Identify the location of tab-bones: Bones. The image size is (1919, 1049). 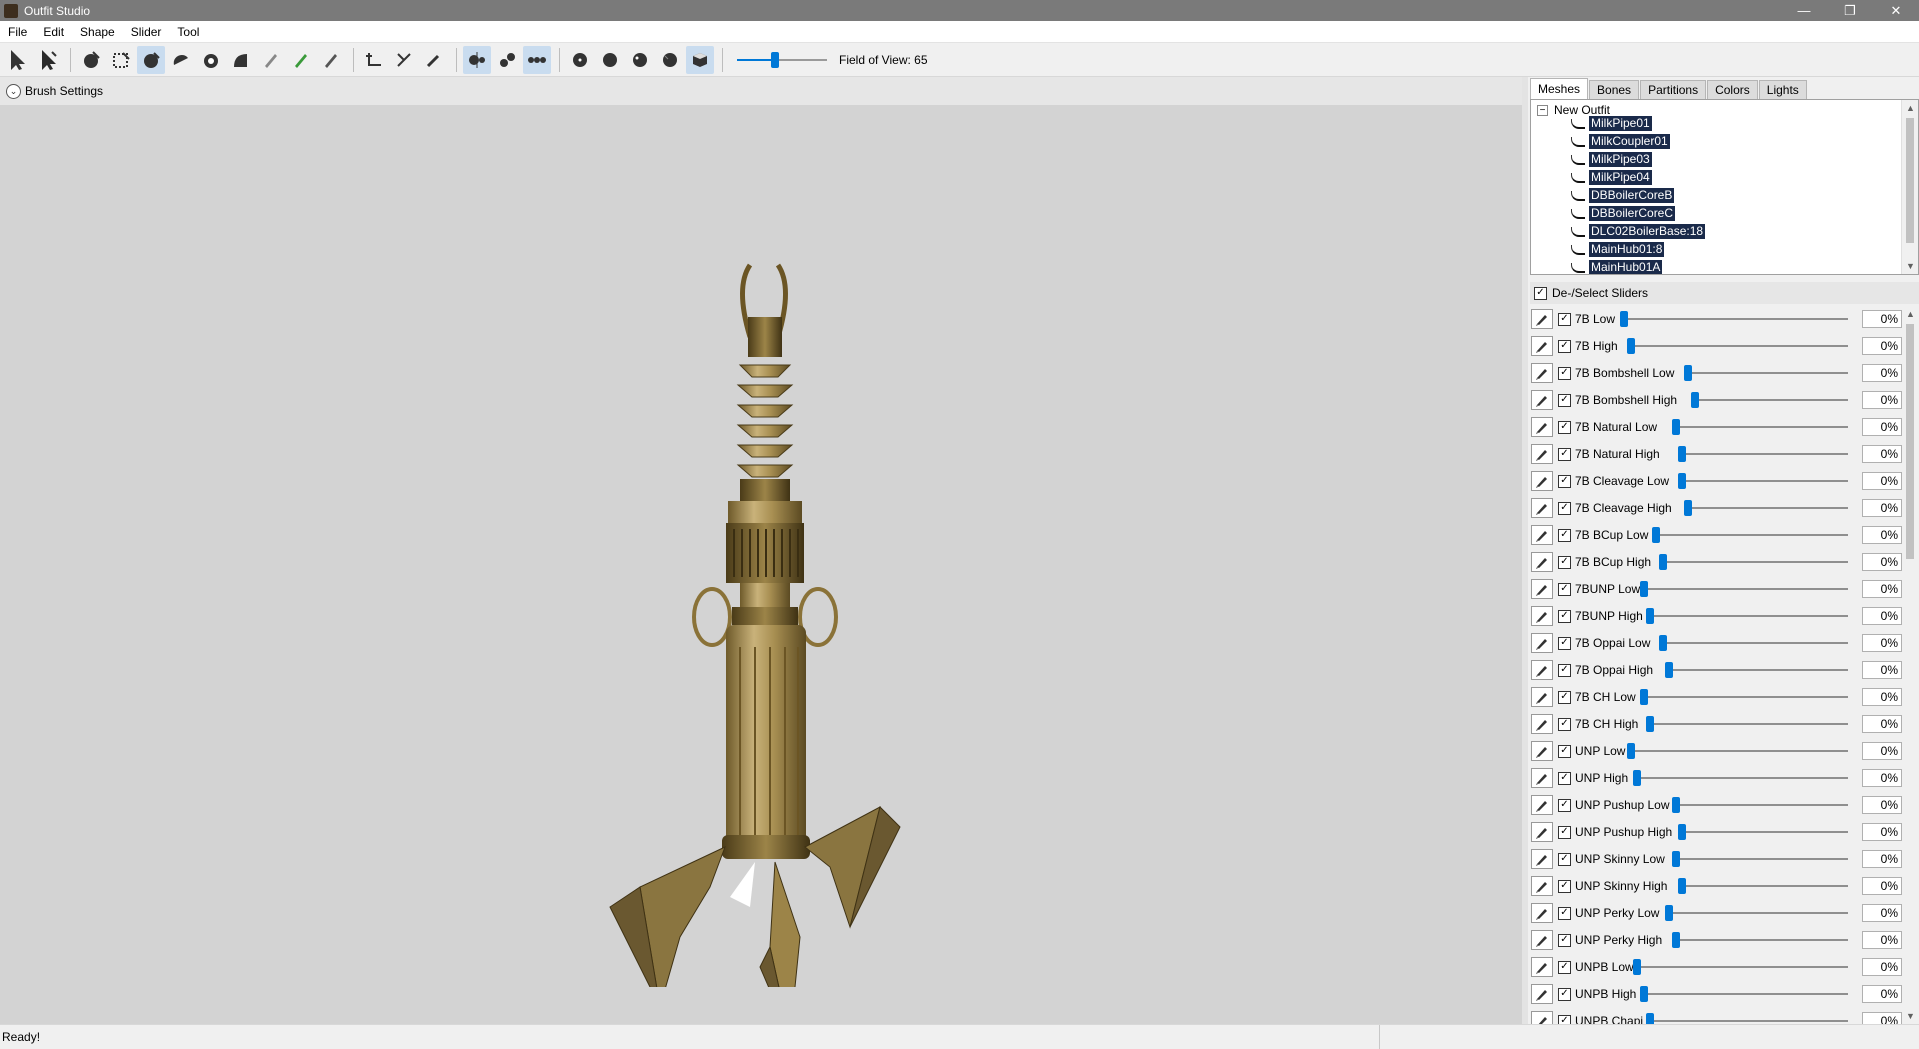
(1614, 89).